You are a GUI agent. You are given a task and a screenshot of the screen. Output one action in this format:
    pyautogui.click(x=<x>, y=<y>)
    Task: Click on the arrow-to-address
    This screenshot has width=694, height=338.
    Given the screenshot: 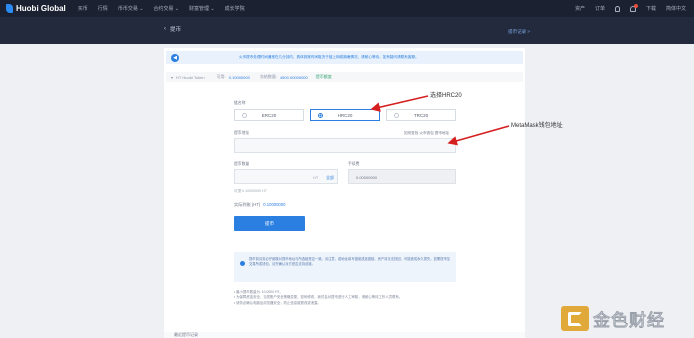 What is the action you would take?
    pyautogui.click(x=478, y=135)
    